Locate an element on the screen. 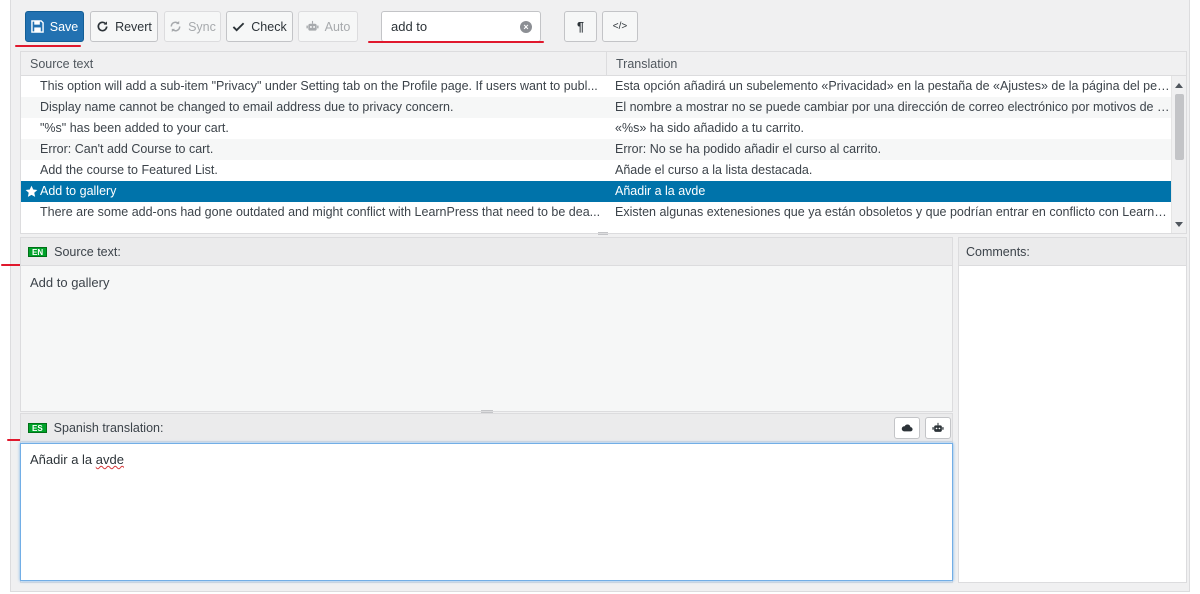 The width and height of the screenshot is (1200, 594). pilcrow-icon: ¶ is located at coordinates (580, 26).